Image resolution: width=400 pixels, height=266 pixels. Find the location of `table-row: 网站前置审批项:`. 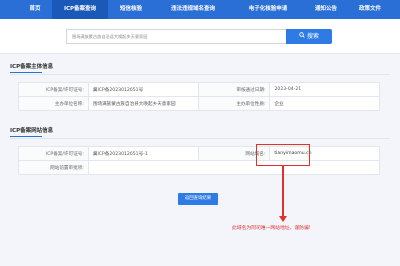

table-row: 网站前置审批项: is located at coordinates (199, 167).